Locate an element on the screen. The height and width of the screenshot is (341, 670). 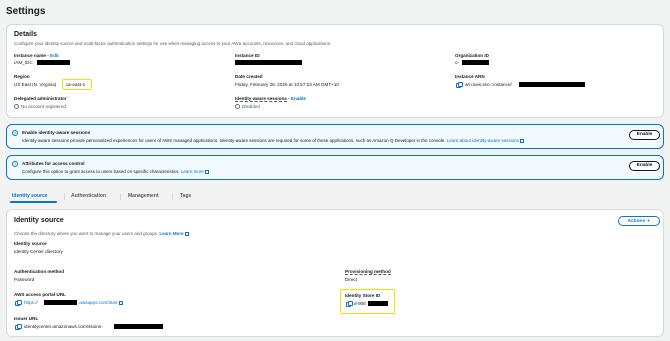
issuer-url-label: Issuer URL is located at coordinates (26, 318).